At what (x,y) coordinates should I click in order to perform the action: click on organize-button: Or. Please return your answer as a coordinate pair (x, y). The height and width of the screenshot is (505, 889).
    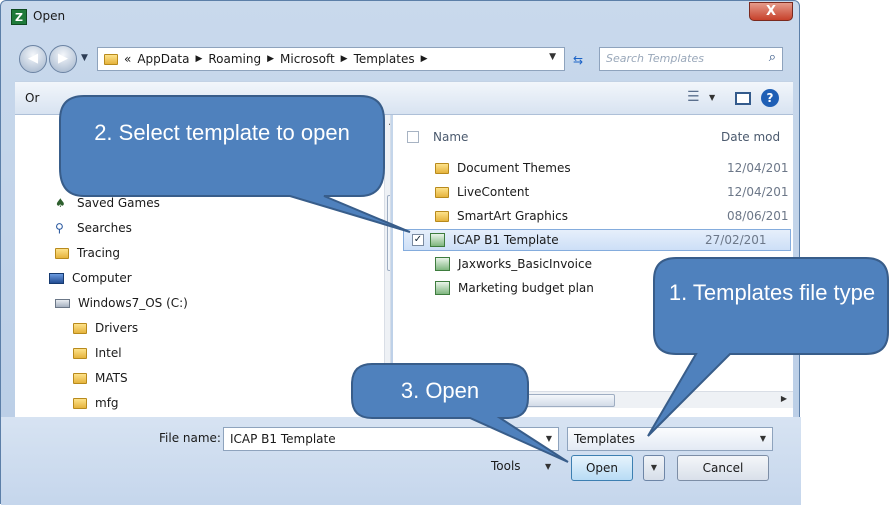
    Looking at the image, I should click on (32, 98).